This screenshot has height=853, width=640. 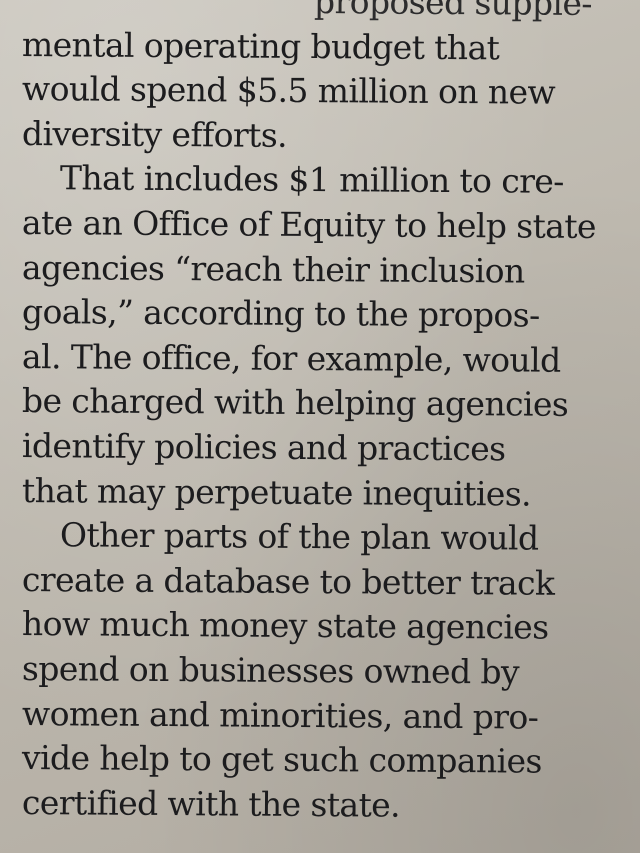 I want to click on text-line-paragraph-start: That includes $1 million to cre-, so click(x=311, y=180).